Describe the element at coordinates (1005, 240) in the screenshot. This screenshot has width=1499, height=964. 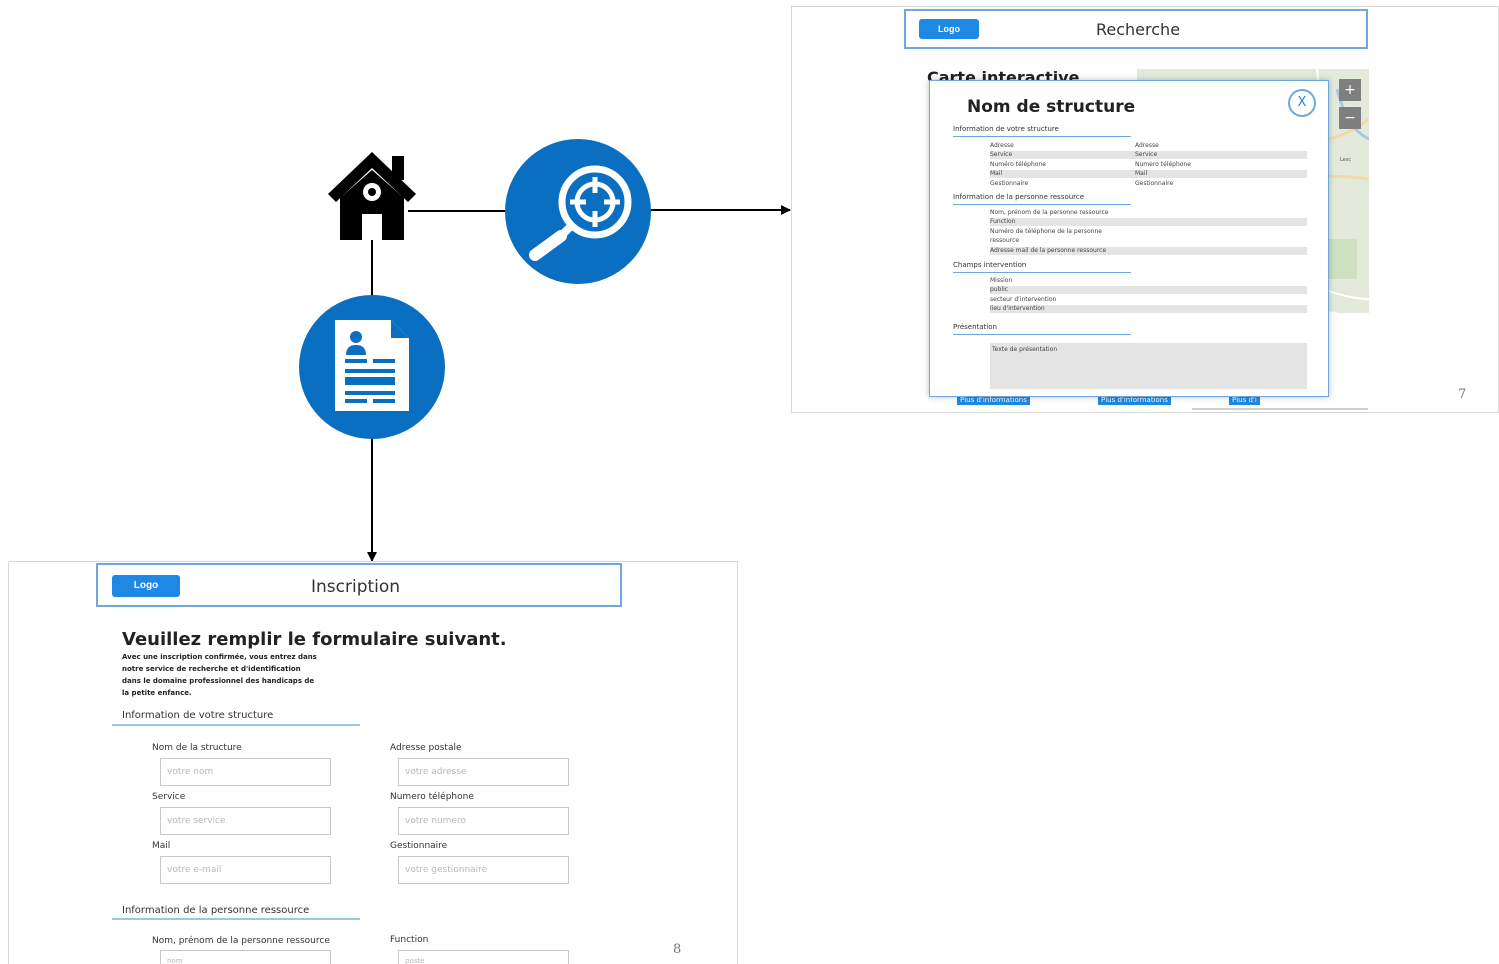
I see `modal-row: ressource` at that location.